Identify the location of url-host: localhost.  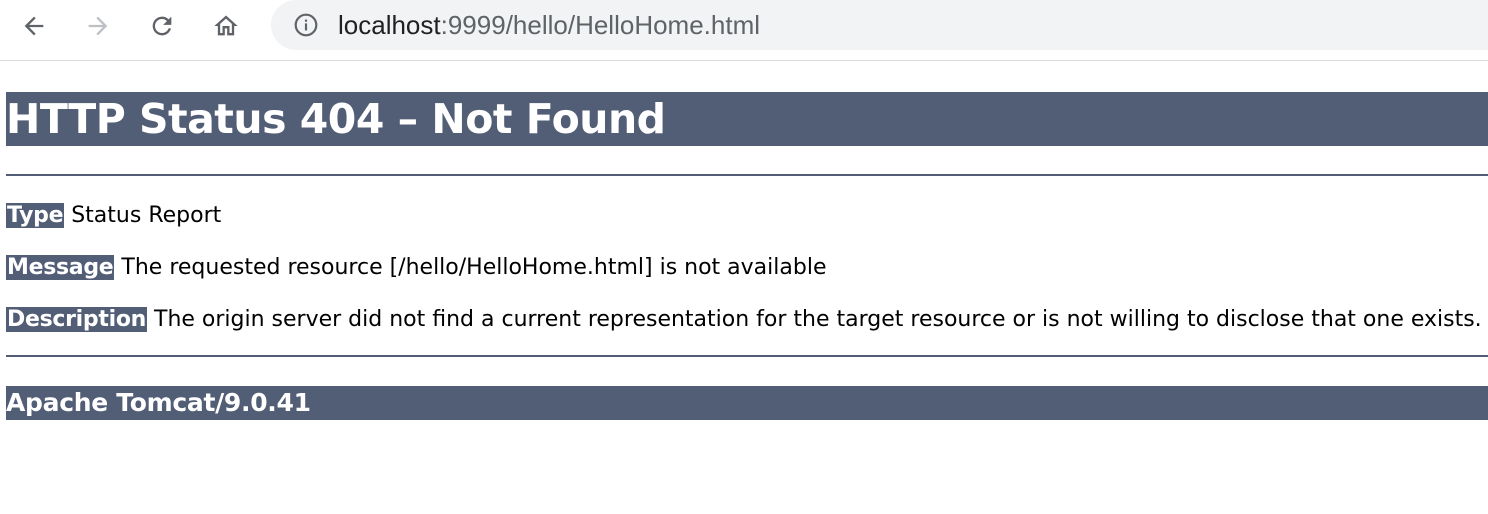
(389, 24).